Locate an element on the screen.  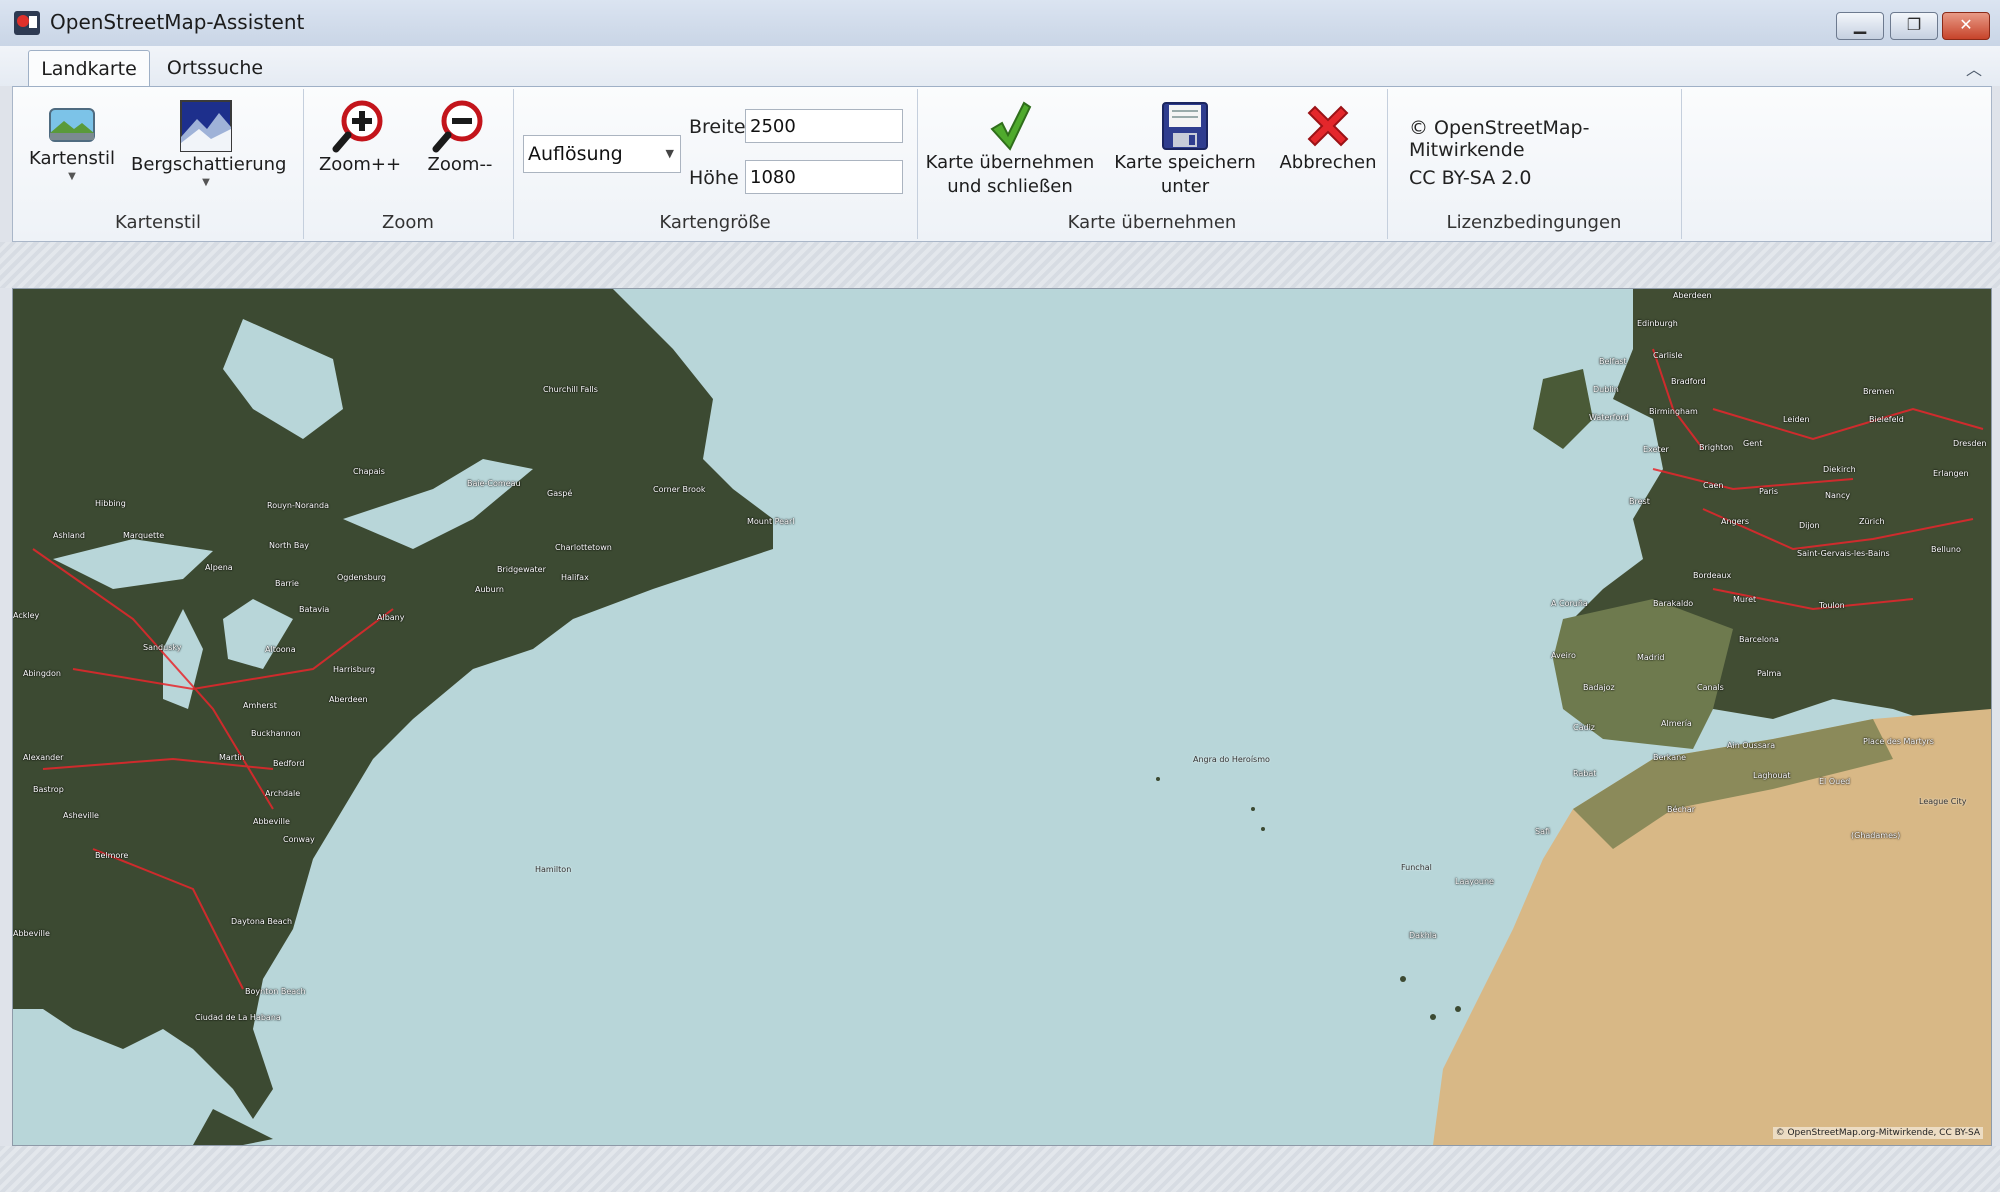
map-label: Brighton is located at coordinates (1716, 447).